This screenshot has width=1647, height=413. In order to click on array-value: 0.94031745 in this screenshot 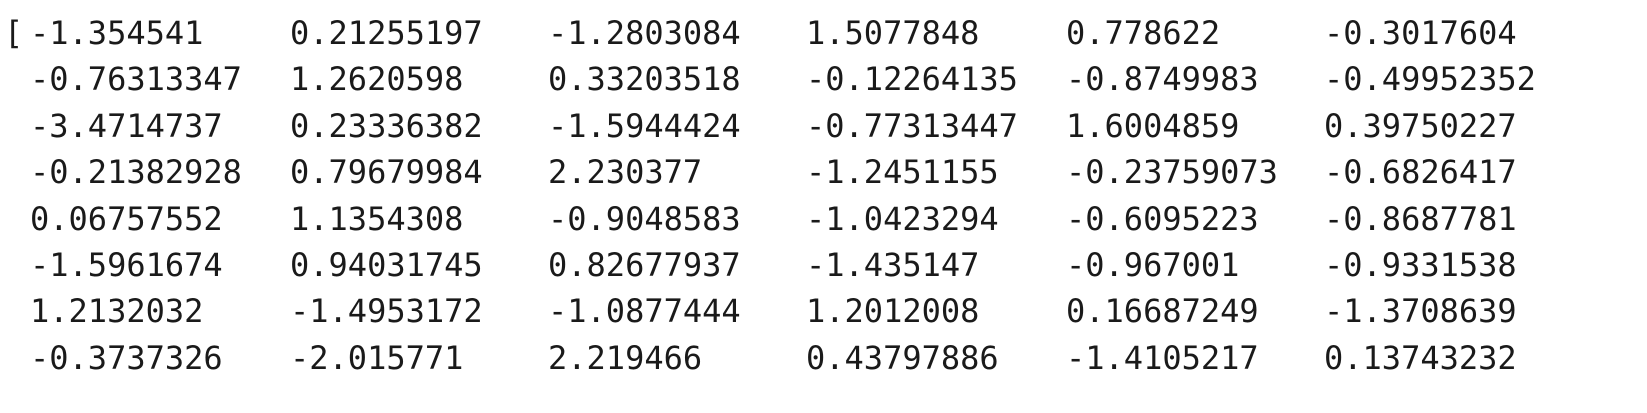, I will do `click(386, 265)`.